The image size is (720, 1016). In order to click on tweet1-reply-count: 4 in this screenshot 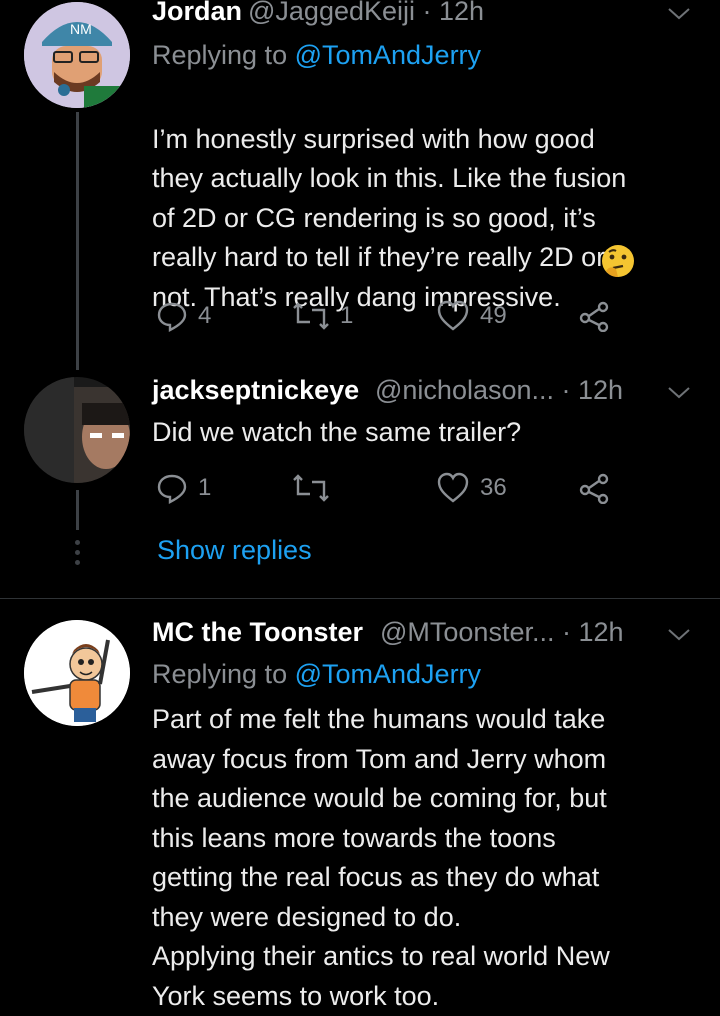, I will do `click(205, 315)`.